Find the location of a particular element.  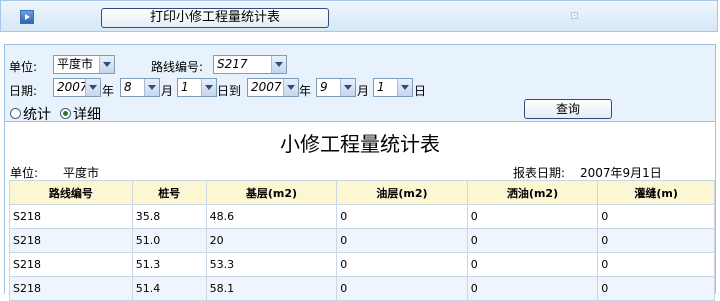

date-label: 日期: is located at coordinates (23, 91).